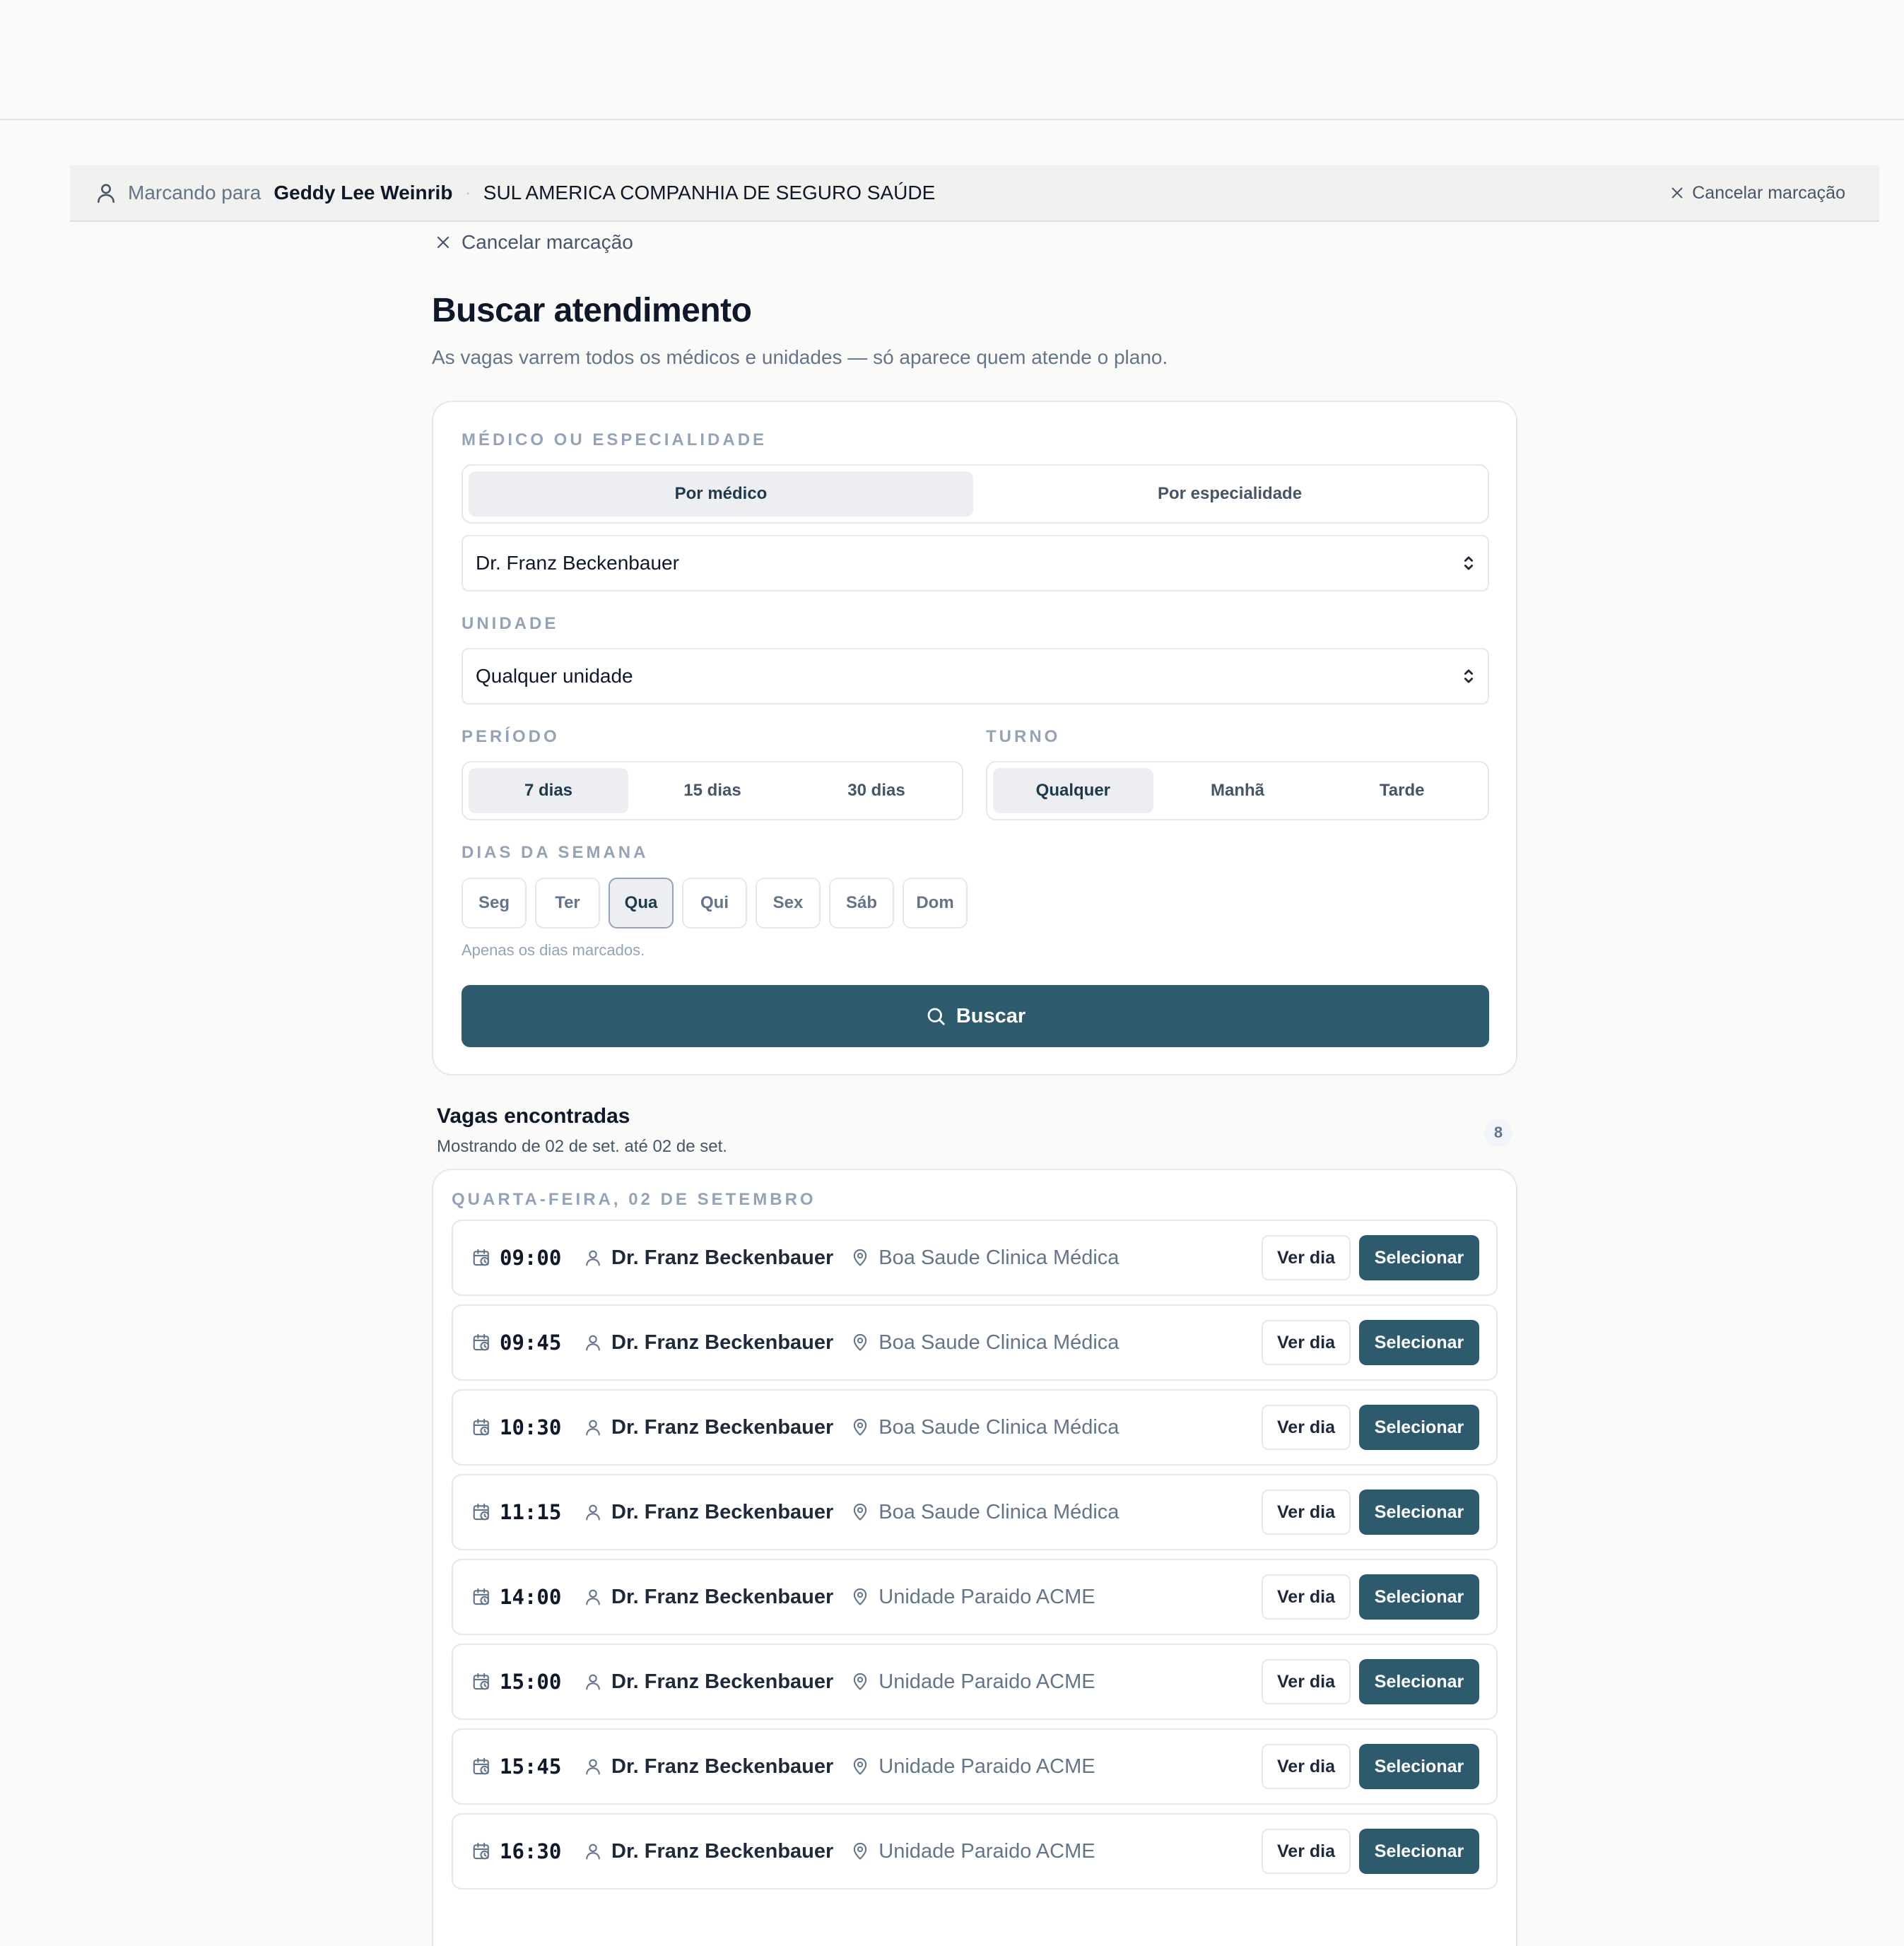 The image size is (1904, 1946). What do you see at coordinates (531, 1427) in the screenshot?
I see `slot-time: 10:30` at bounding box center [531, 1427].